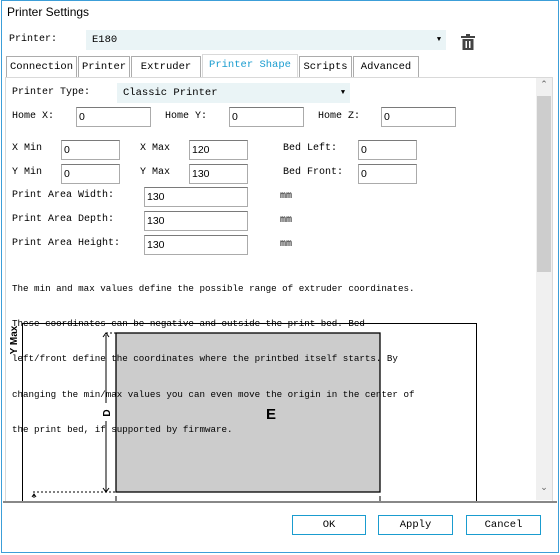  What do you see at coordinates (113, 117) in the screenshot?
I see `home-x-input: 0` at bounding box center [113, 117].